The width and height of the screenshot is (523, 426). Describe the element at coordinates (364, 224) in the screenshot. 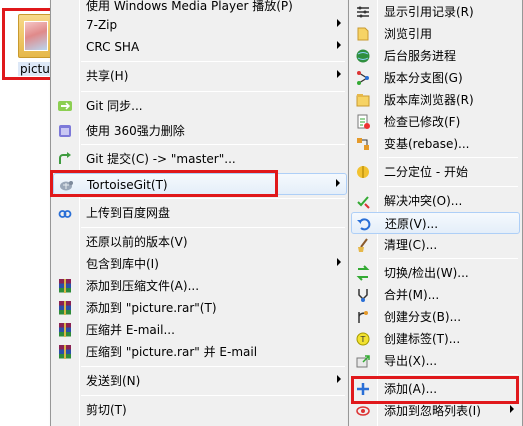

I see `revert-icon` at that location.